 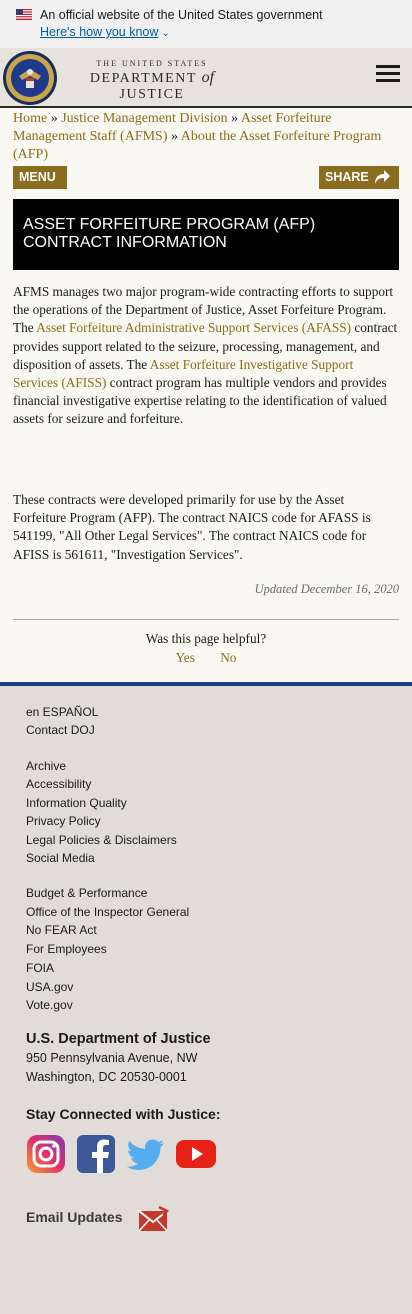 What do you see at coordinates (106, 1077) in the screenshot?
I see `address-line-2: Washington, DC 20530-0001` at bounding box center [106, 1077].